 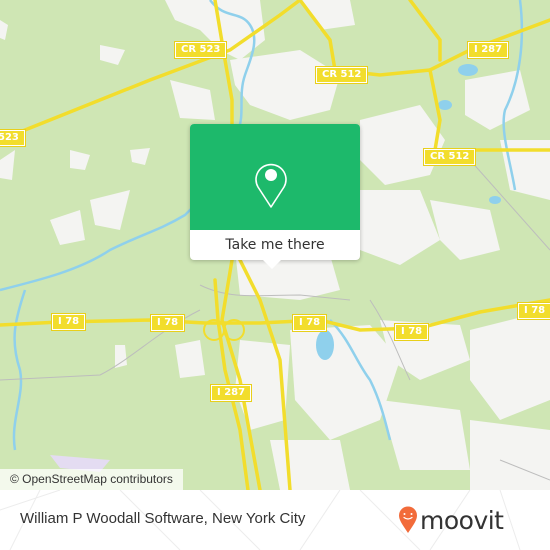 What do you see at coordinates (271, 185) in the screenshot?
I see `location-pin-icon` at bounding box center [271, 185].